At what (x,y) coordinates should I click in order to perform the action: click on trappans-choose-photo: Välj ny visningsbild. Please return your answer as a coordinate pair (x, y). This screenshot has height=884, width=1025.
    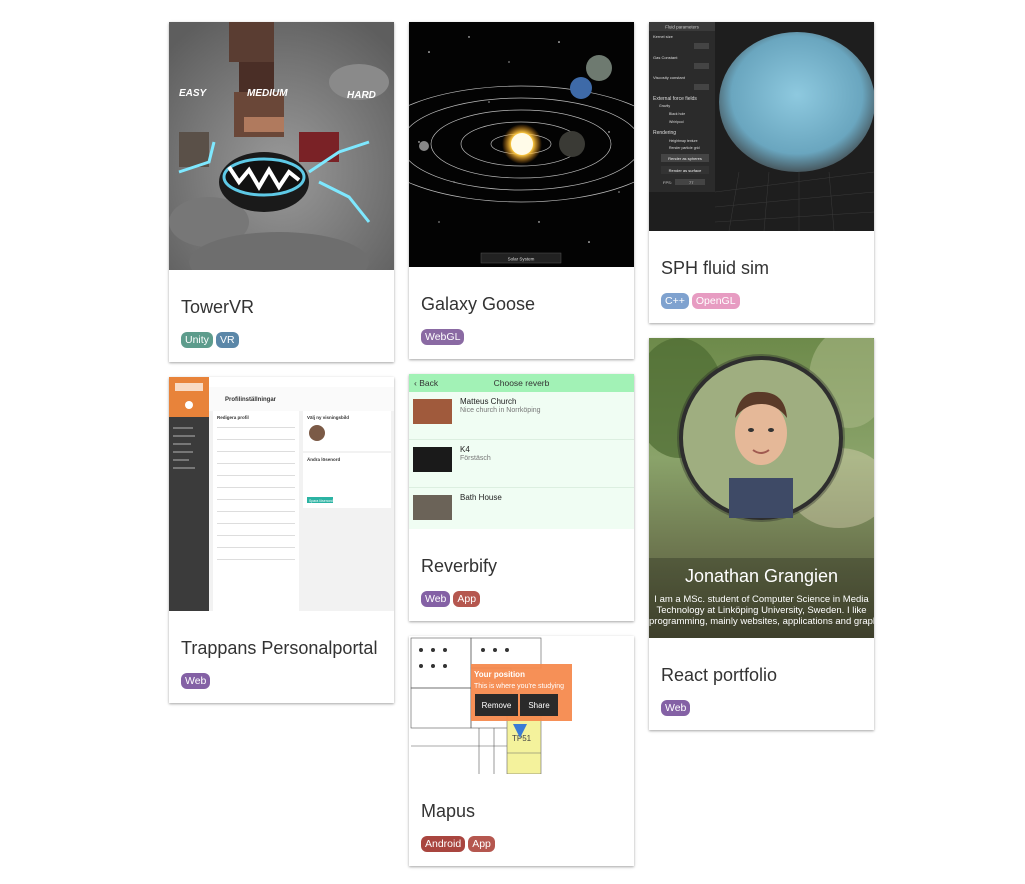
    Looking at the image, I should click on (328, 417).